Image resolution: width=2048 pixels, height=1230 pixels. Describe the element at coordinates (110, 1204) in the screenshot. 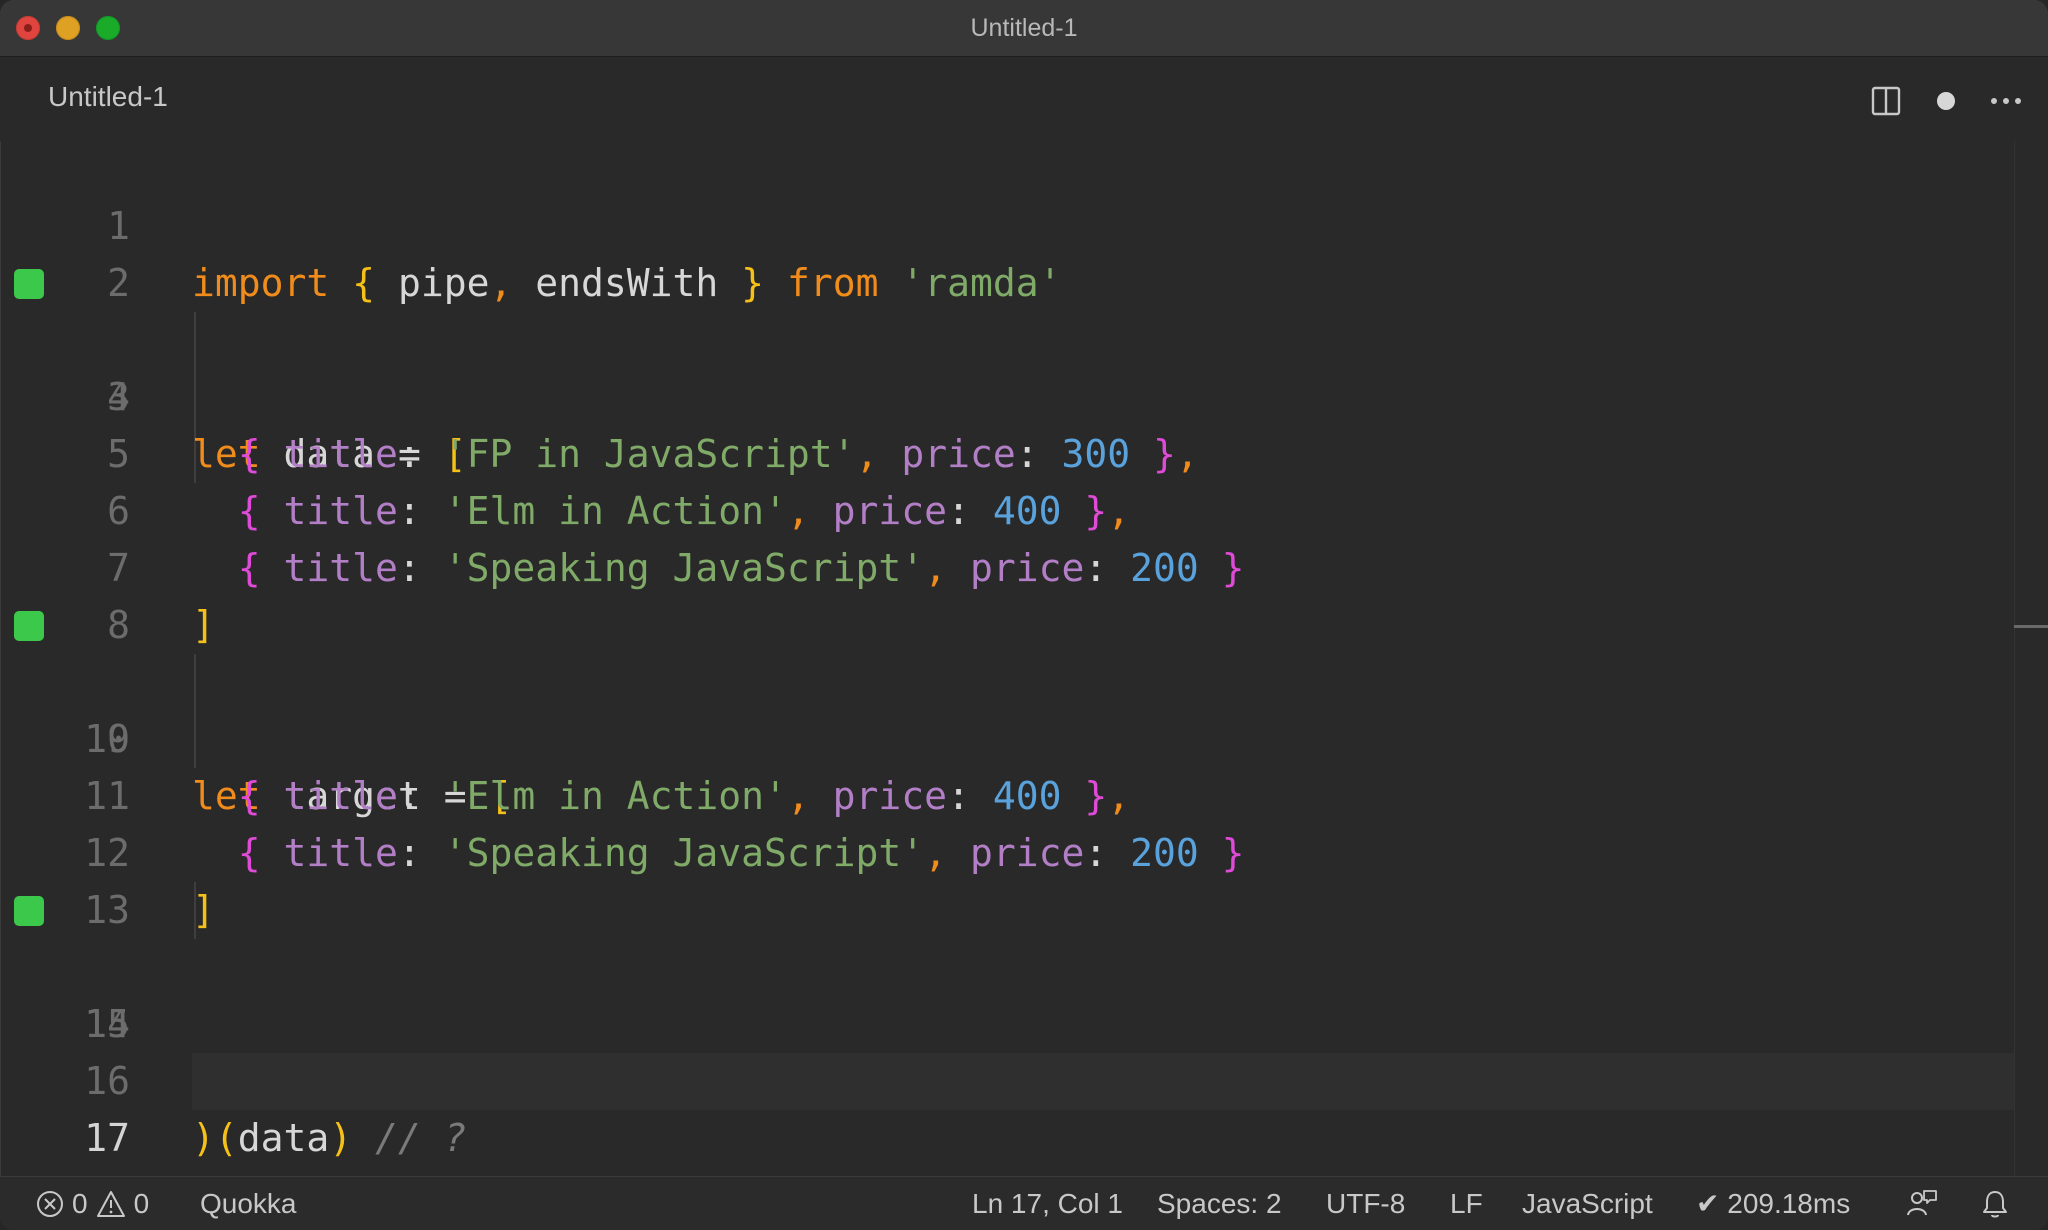

I see `warning-icon` at that location.